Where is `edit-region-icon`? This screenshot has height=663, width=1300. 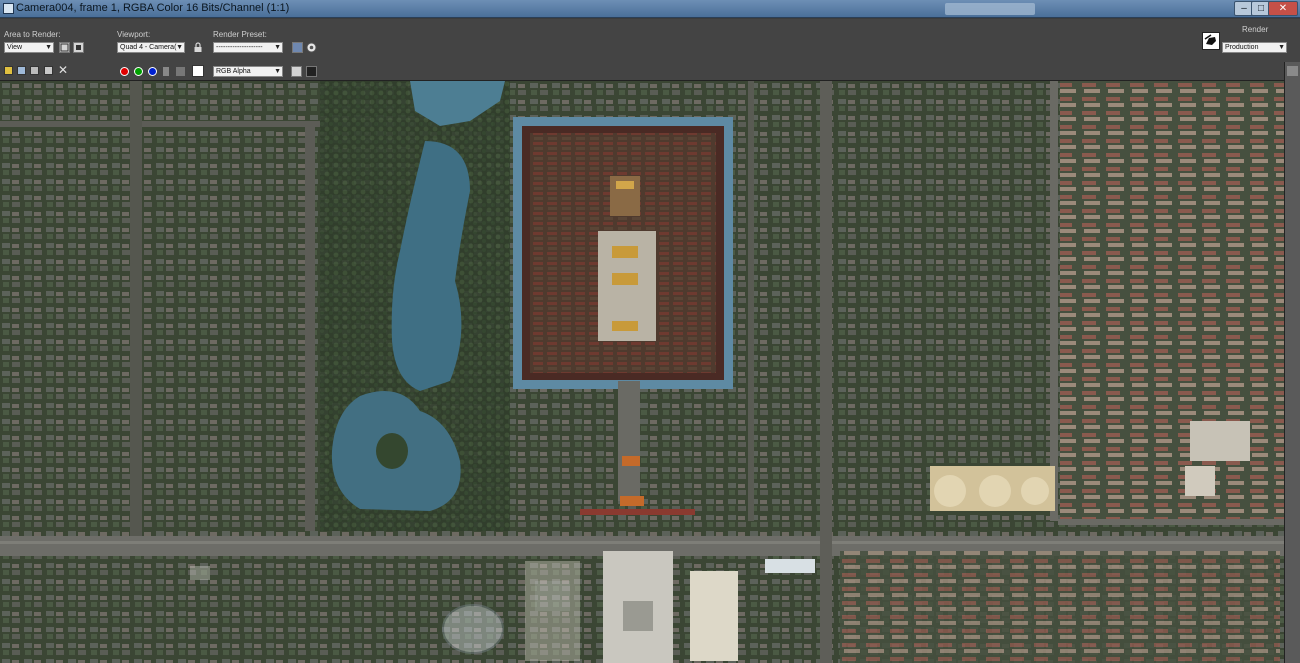
edit-region-icon is located at coordinates (64, 47).